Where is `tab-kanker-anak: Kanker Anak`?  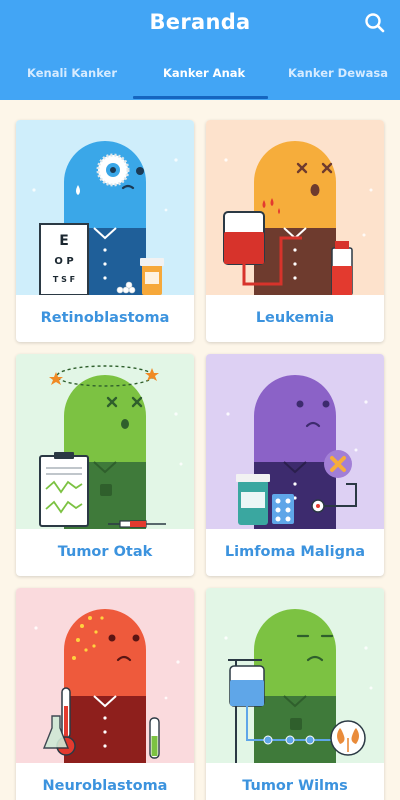 tab-kanker-anak: Kanker Anak is located at coordinates (204, 73).